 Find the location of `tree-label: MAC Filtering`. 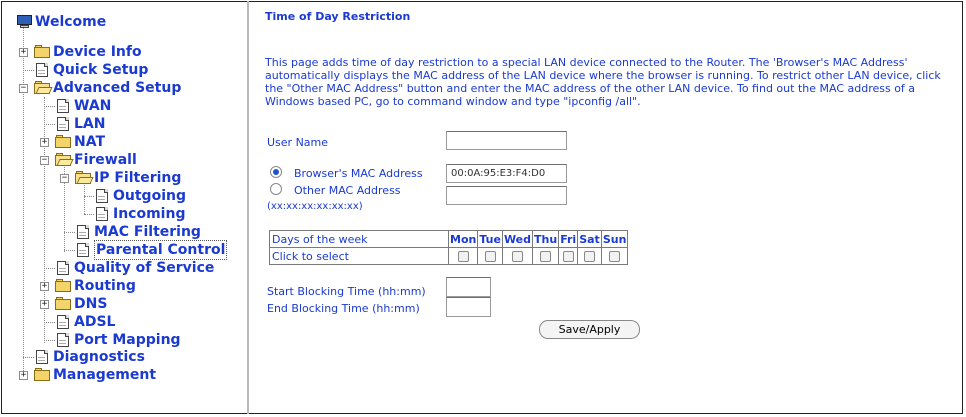

tree-label: MAC Filtering is located at coordinates (147, 232).